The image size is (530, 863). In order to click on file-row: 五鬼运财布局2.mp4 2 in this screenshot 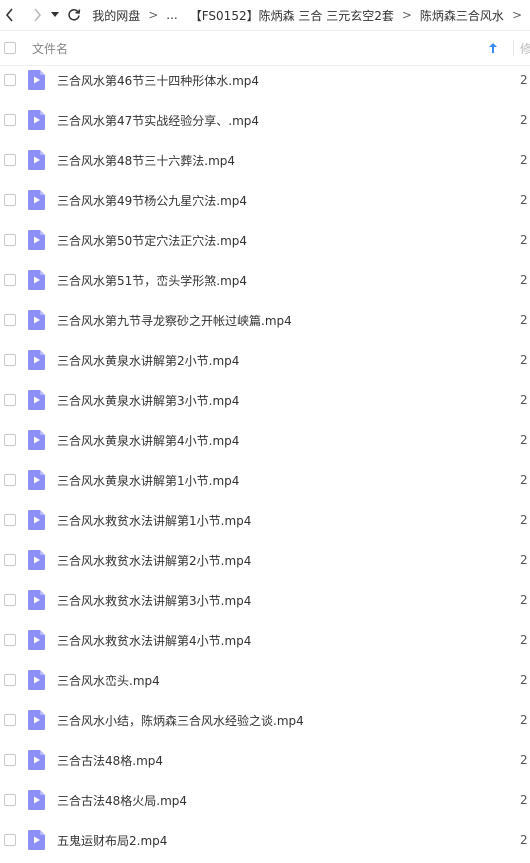, I will do `click(265, 840)`.